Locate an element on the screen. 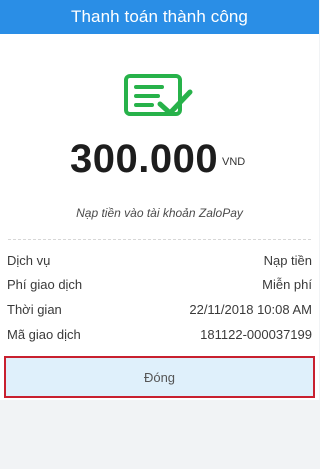 This screenshot has height=469, width=320. close-button-label: Đóng is located at coordinates (159, 377).